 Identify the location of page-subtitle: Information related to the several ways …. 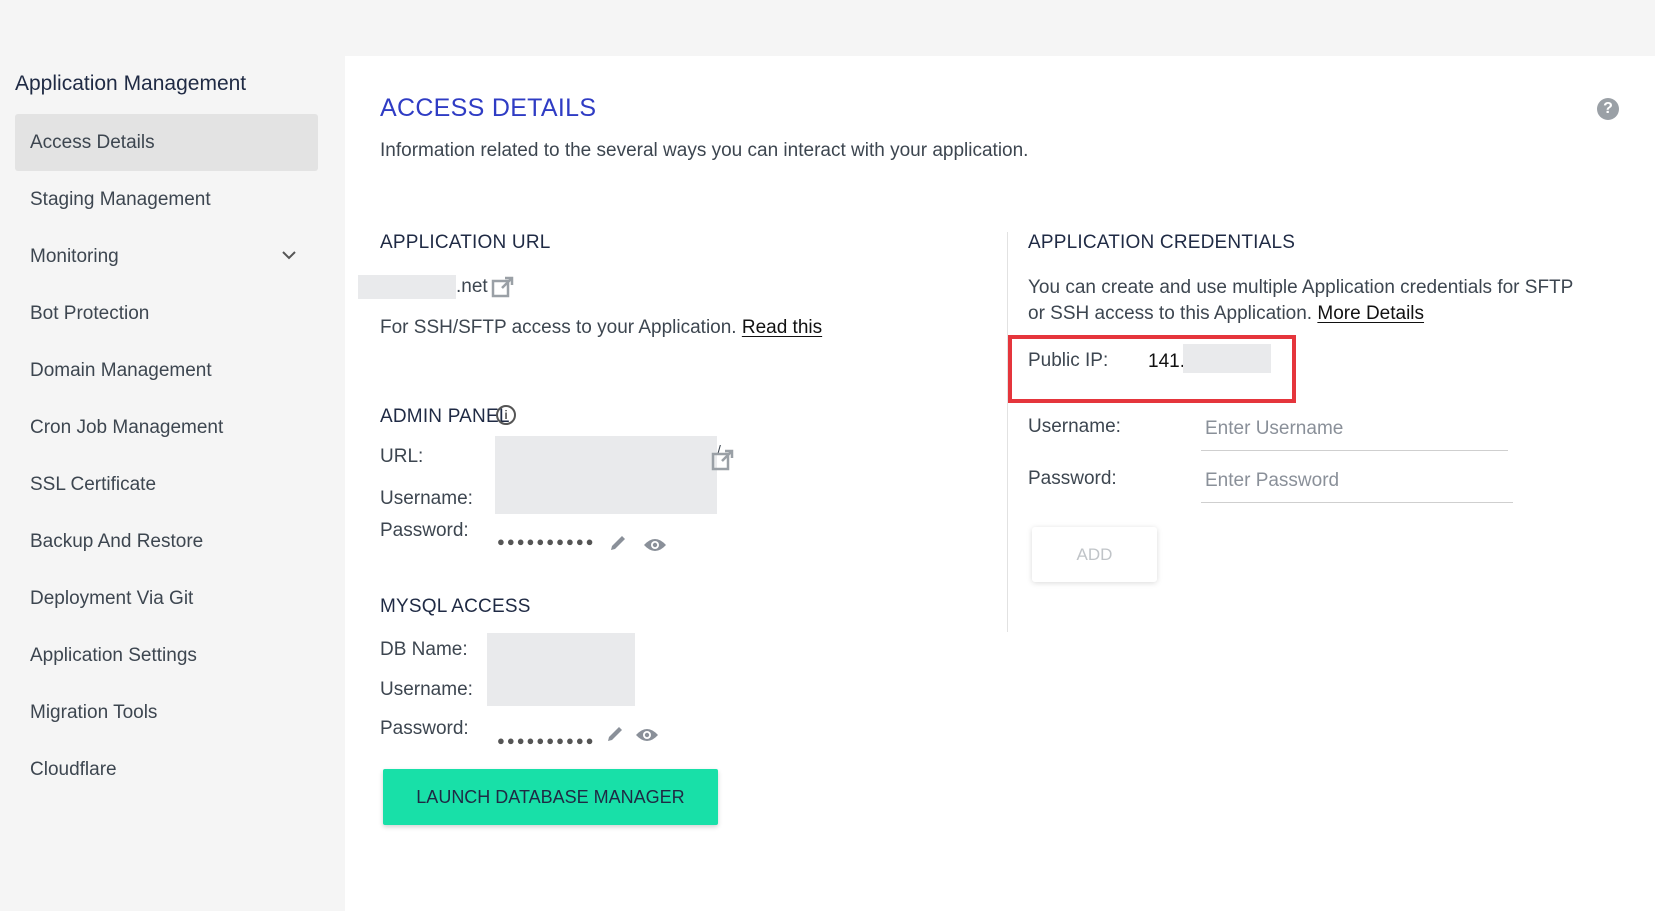
(704, 150).